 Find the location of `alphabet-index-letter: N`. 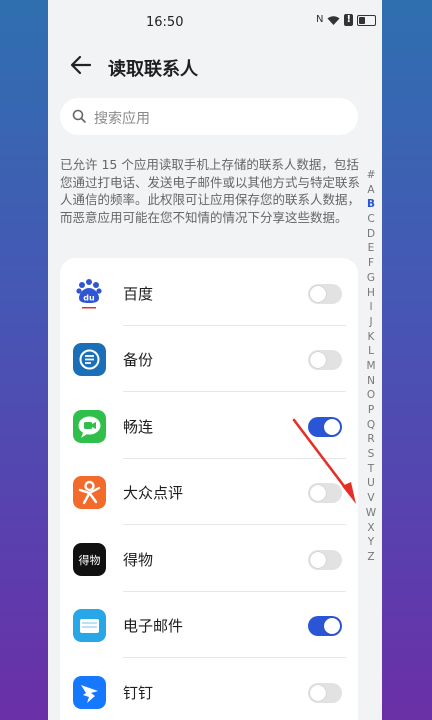

alphabet-index-letter: N is located at coordinates (371, 381).